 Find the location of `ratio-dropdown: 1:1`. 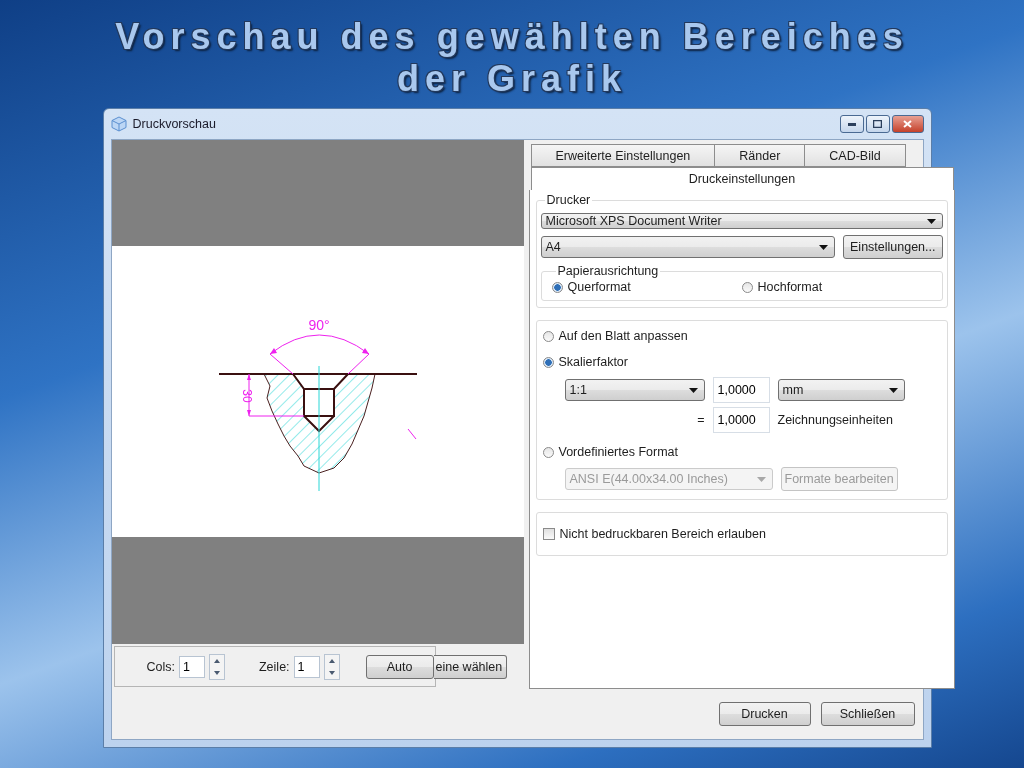

ratio-dropdown: 1:1 is located at coordinates (634, 390).